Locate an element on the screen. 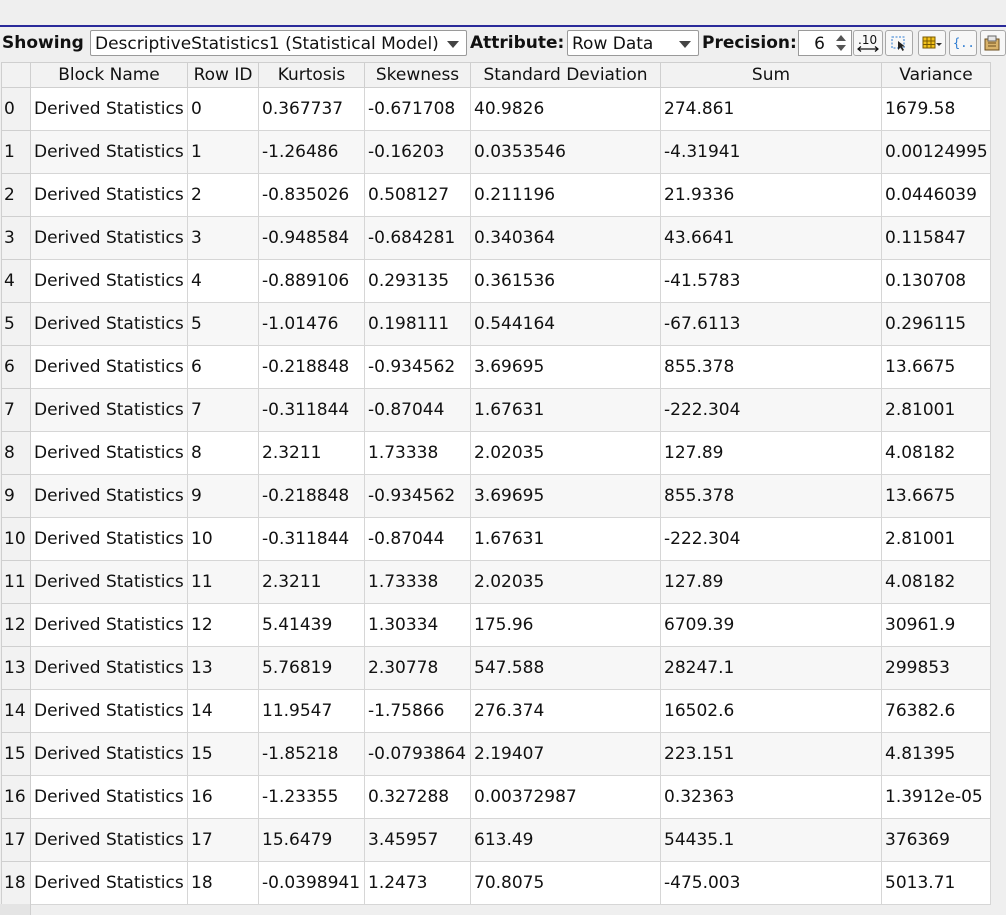 The width and height of the screenshot is (1006, 915). table-cell: 70.8075 is located at coordinates (565, 883).